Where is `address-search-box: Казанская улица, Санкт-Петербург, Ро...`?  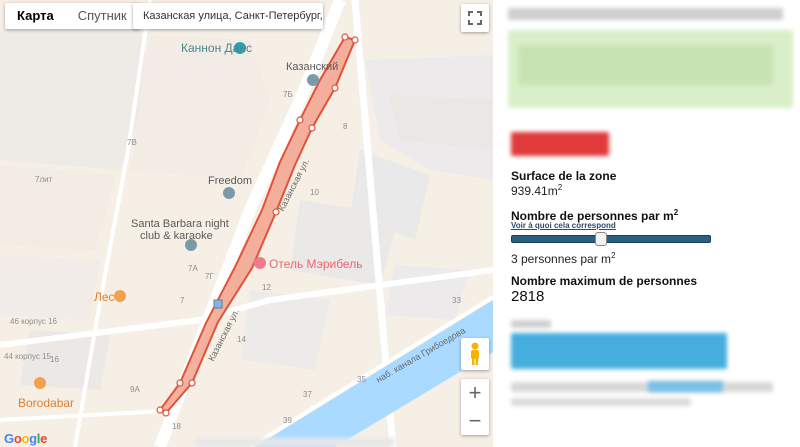 address-search-box: Казанская улица, Санкт-Петербург, Ро... is located at coordinates (228, 16).